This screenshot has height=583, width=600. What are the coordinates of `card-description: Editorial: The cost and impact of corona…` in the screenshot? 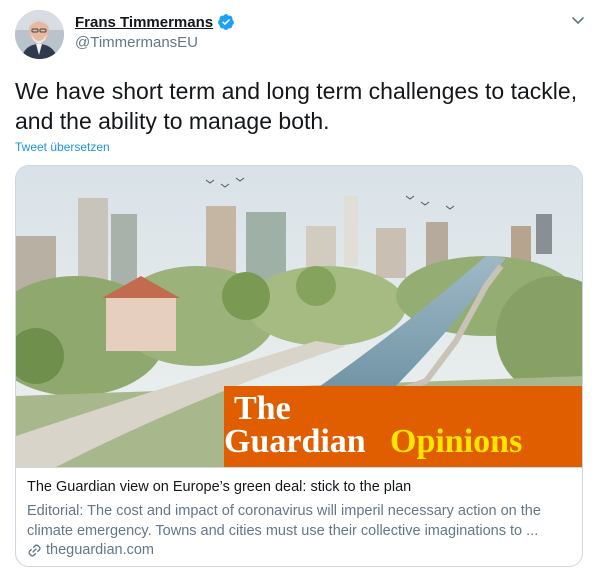 It's located at (284, 521).